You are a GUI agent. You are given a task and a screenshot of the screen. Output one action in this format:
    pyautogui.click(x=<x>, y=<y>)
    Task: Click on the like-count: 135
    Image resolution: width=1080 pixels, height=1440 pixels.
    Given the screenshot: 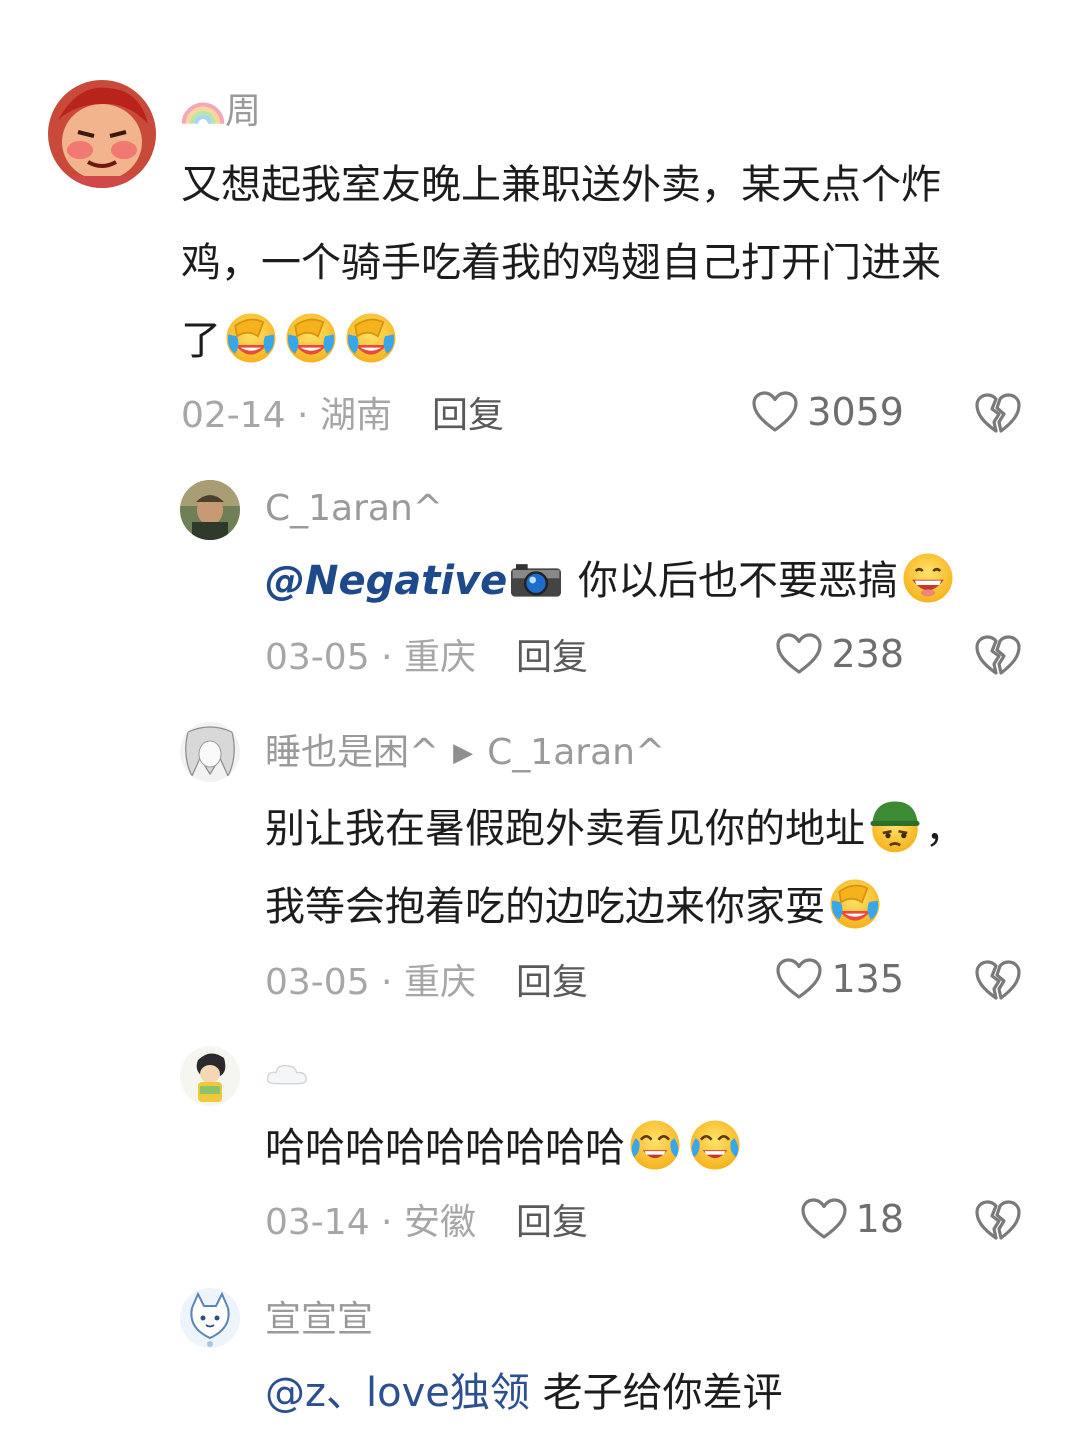 What is the action you would take?
    pyautogui.click(x=867, y=979)
    